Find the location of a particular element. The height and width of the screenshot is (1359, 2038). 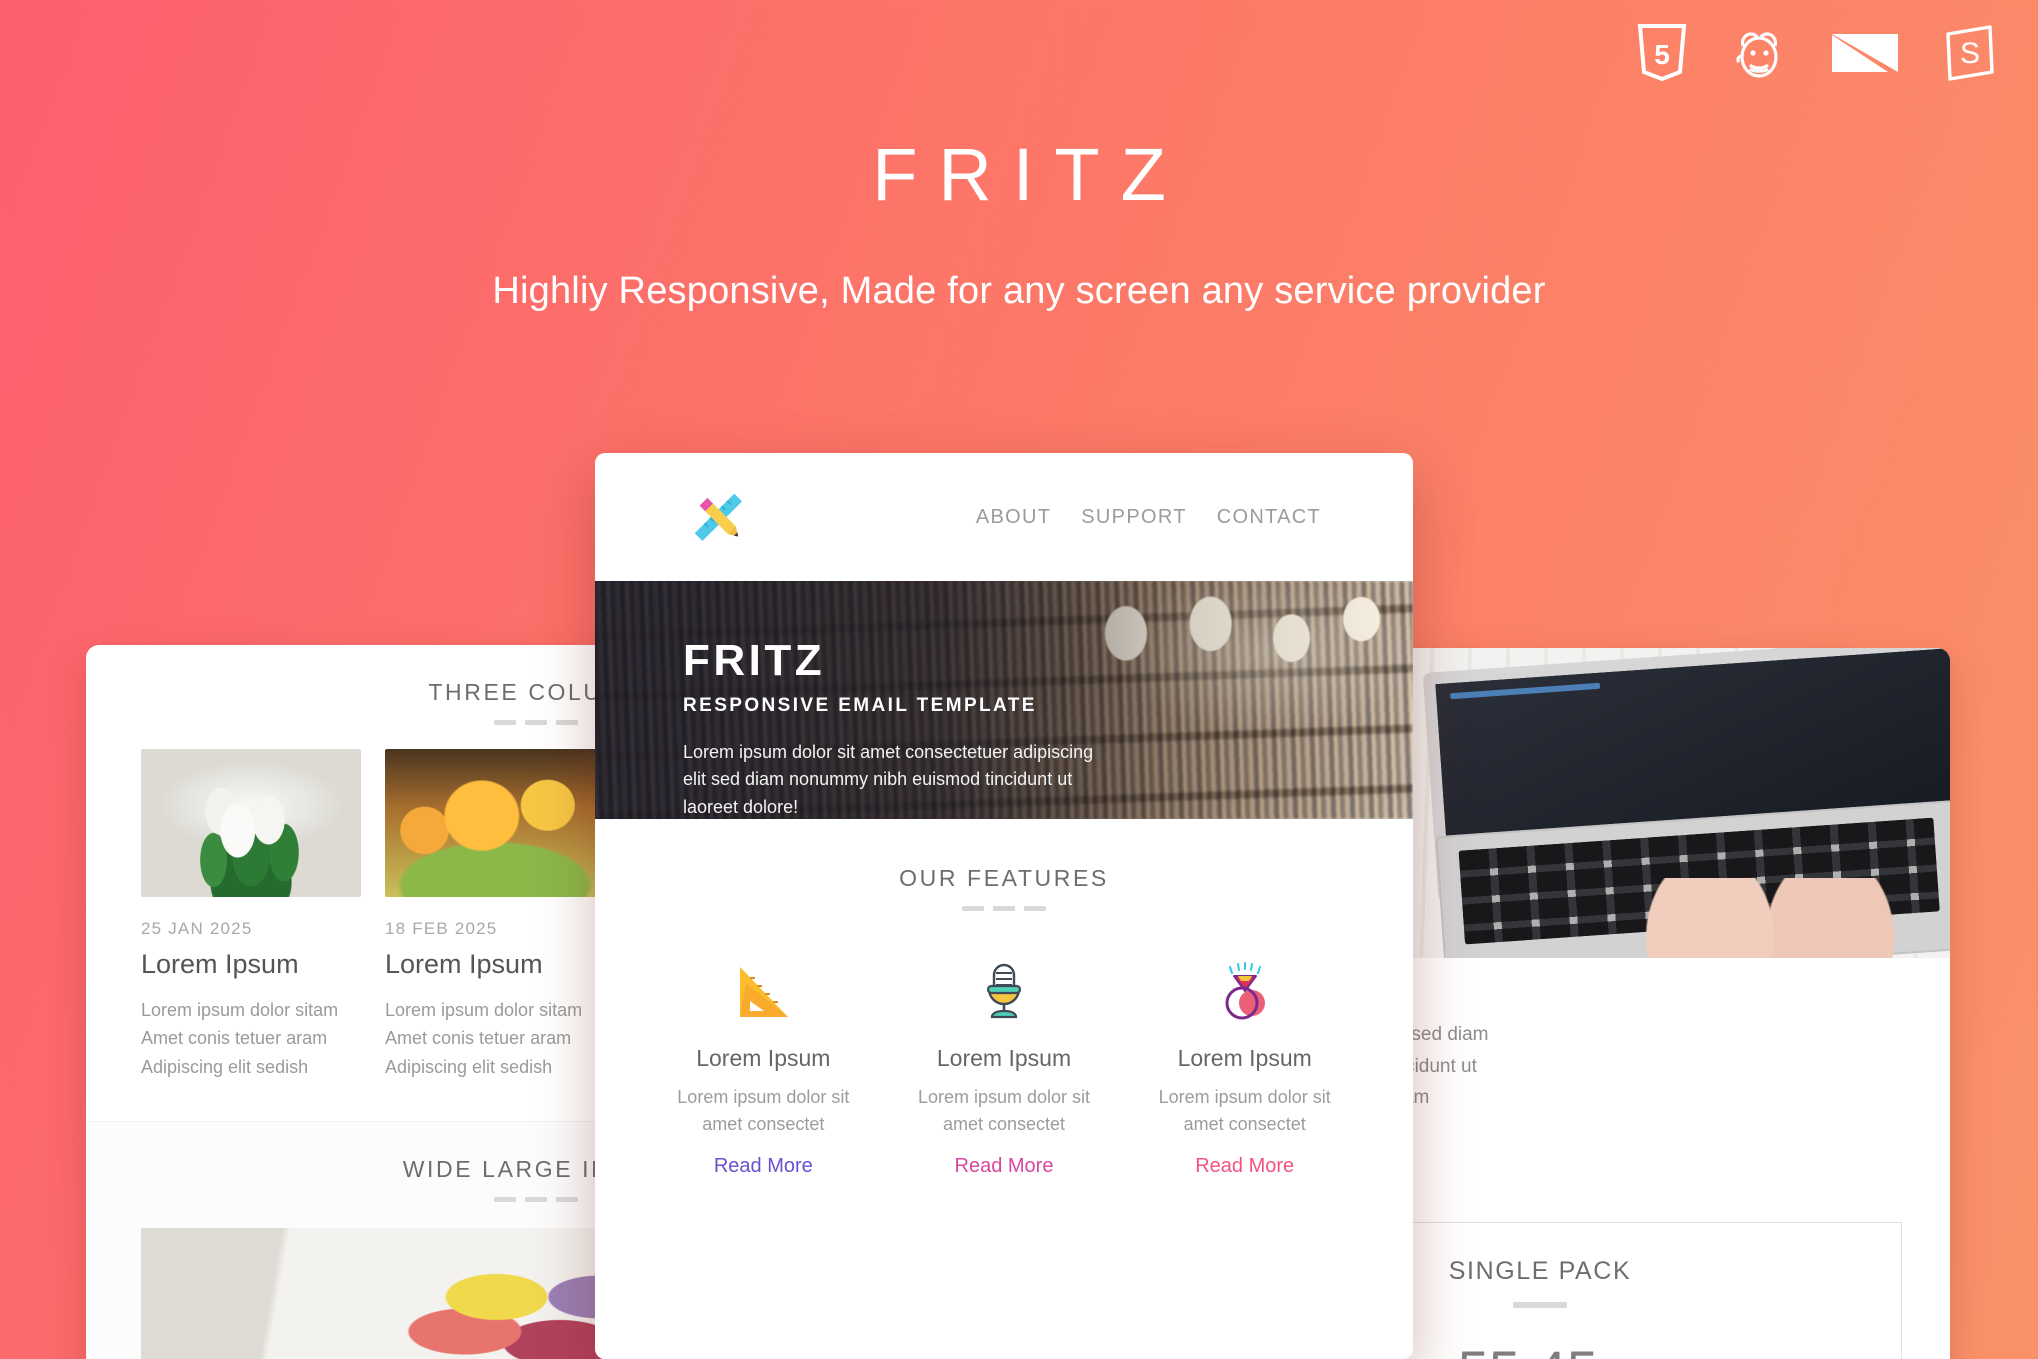

center-card-header: ABOUT SUPPORT CONTACT is located at coordinates (1004, 517).